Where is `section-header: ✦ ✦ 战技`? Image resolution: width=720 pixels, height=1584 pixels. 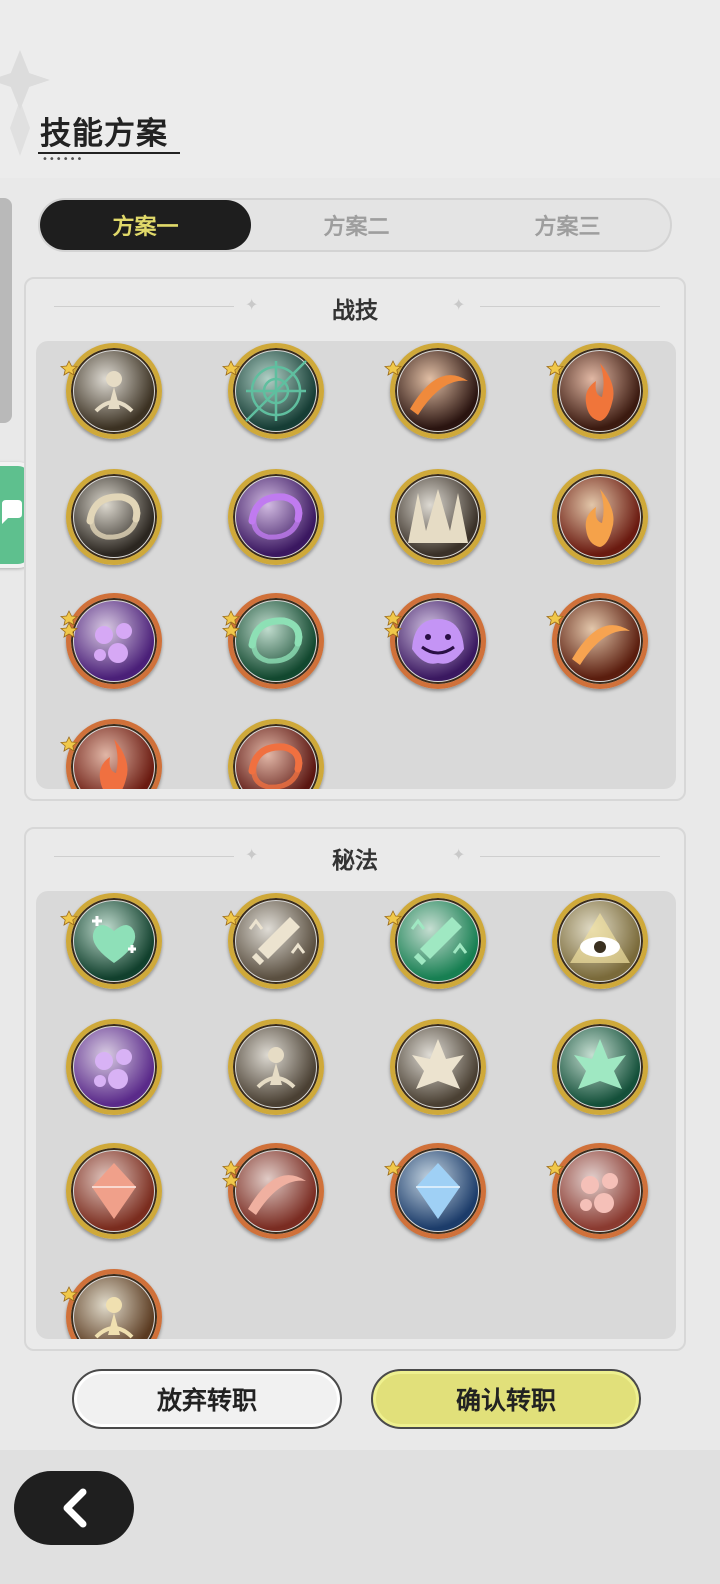
section-header: ✦ ✦ 战技 is located at coordinates (355, 308).